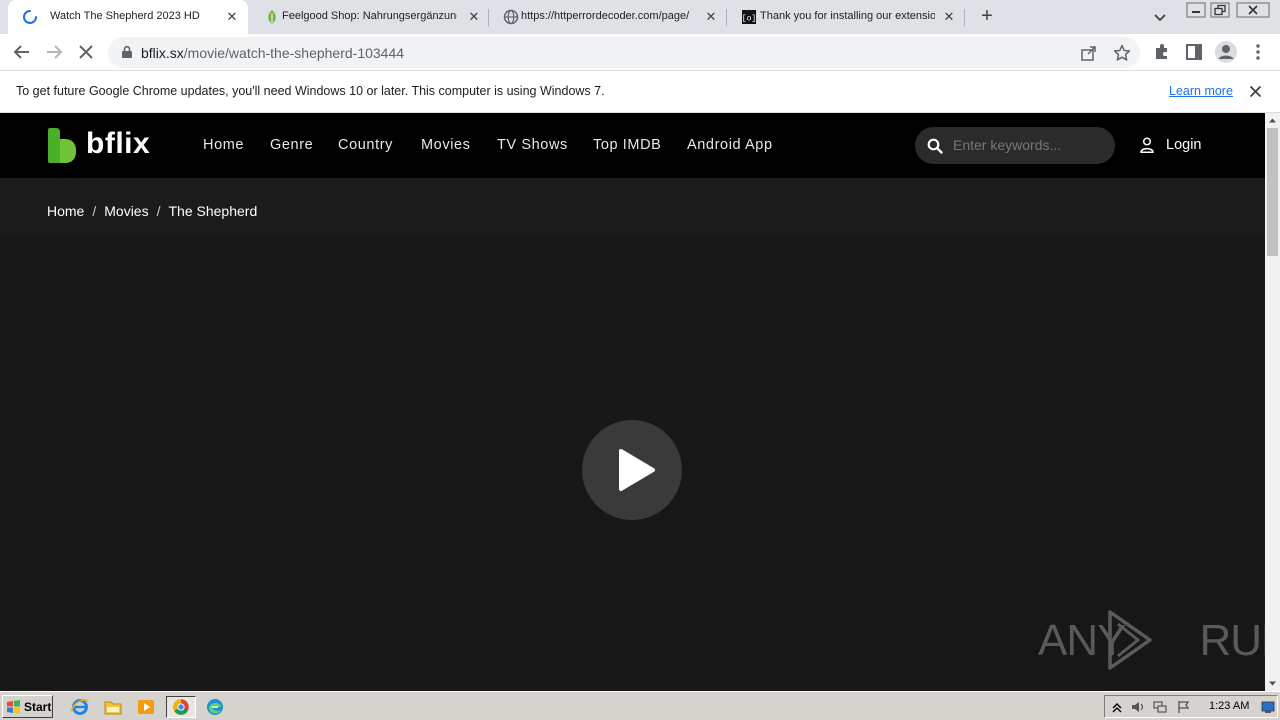 This screenshot has height=720, width=1280. What do you see at coordinates (125, 16) in the screenshot?
I see `tab-title: Watch The Shepherd 2023 HD` at bounding box center [125, 16].